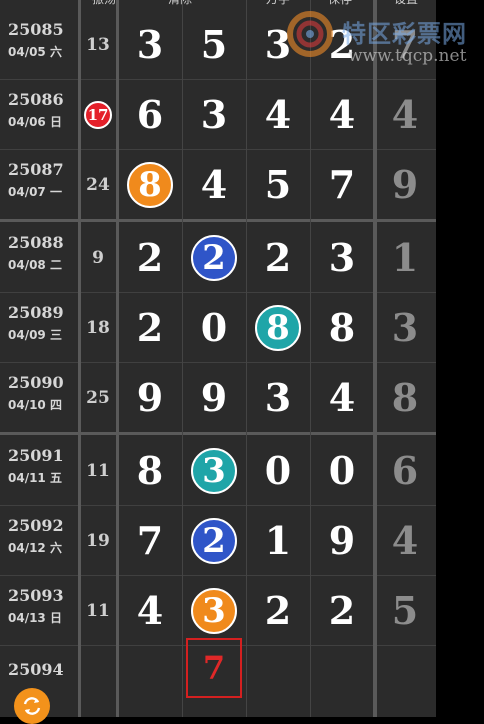 The image size is (484, 724). What do you see at coordinates (35, 192) in the screenshot?
I see `draw-date: 04/07 一` at bounding box center [35, 192].